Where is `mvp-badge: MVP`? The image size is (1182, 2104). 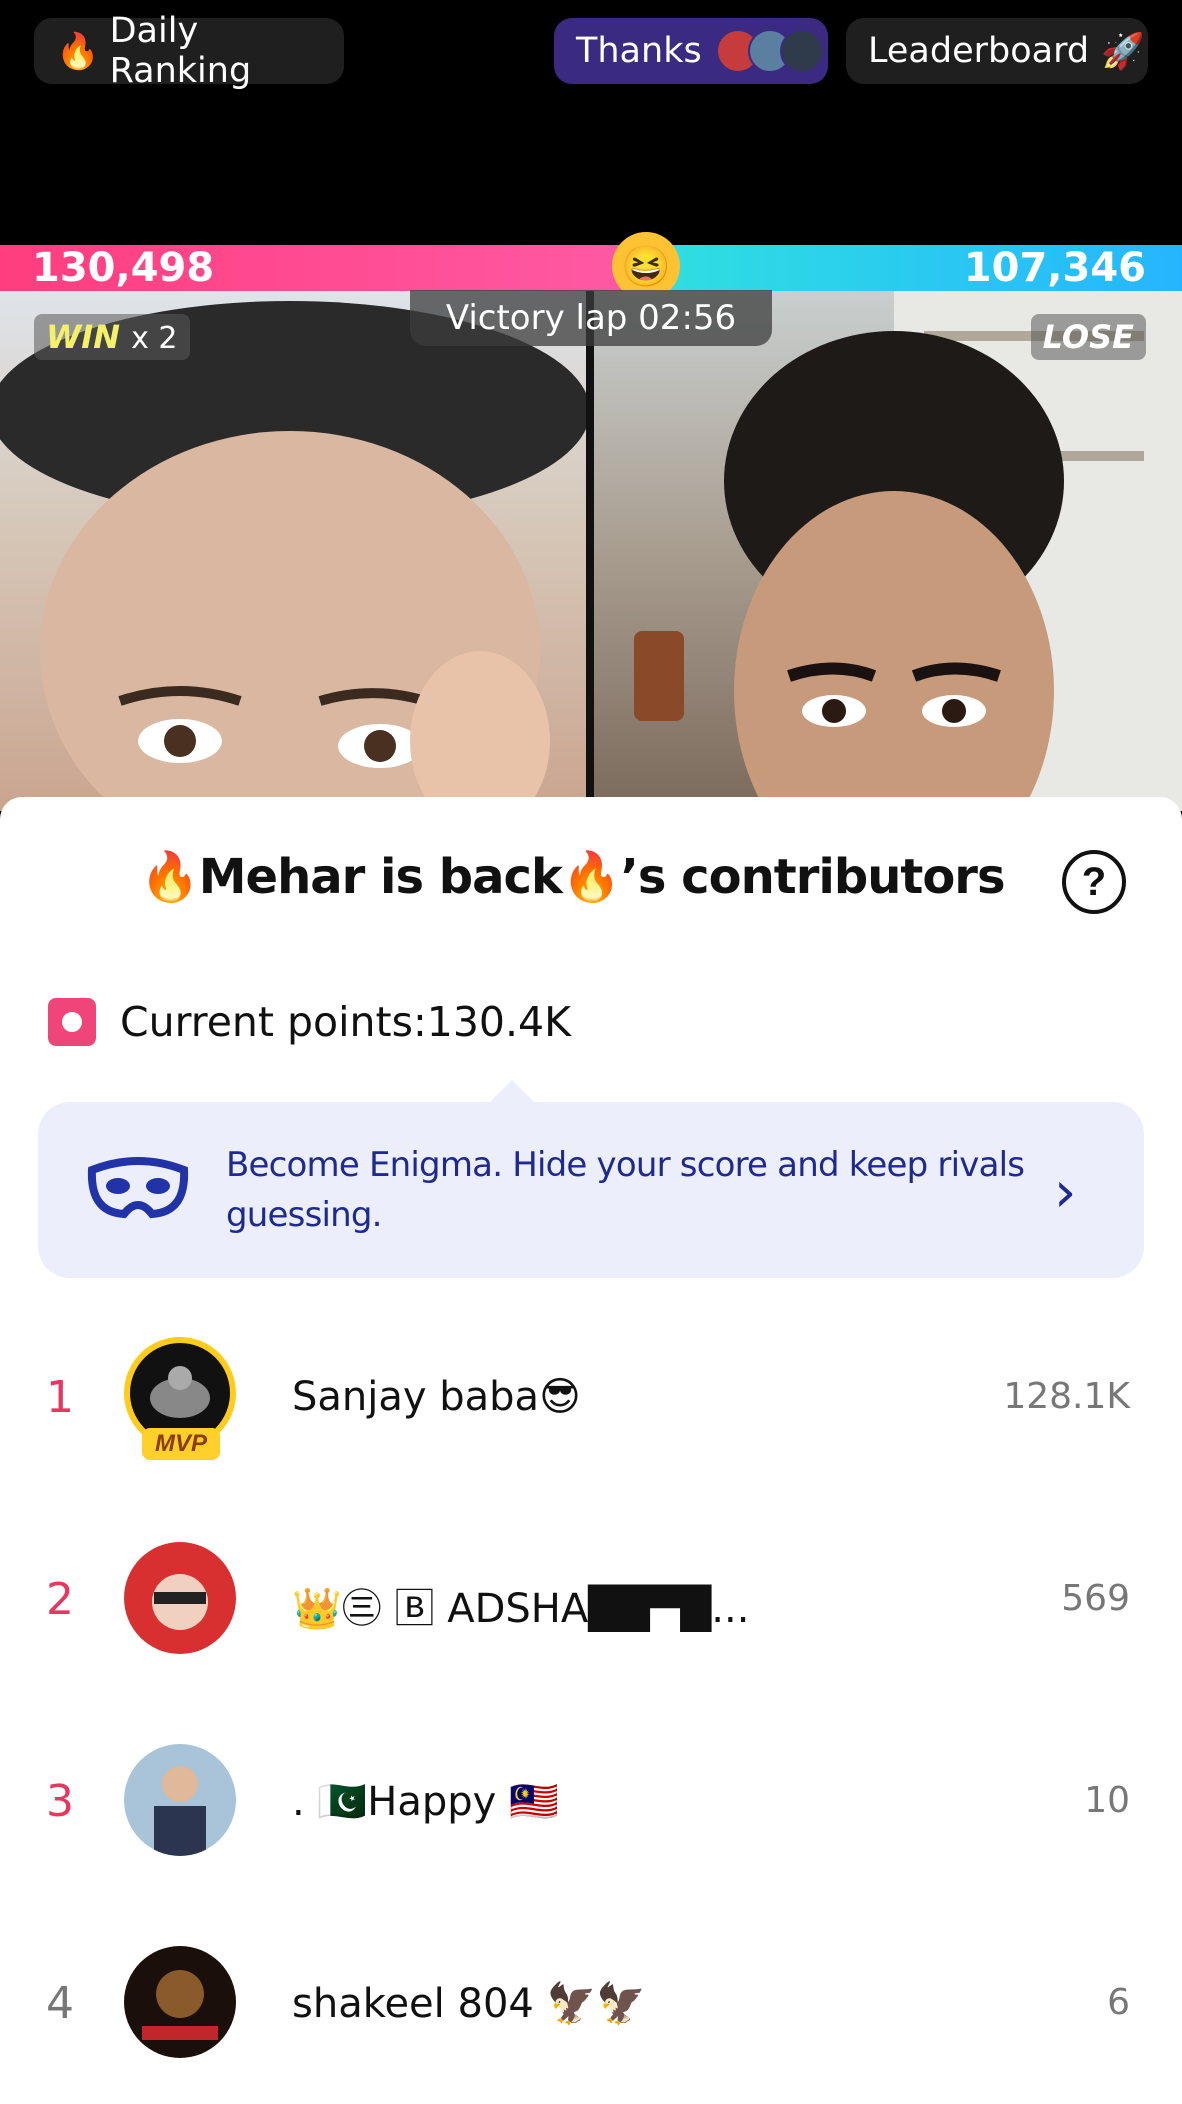
mvp-badge: MVP is located at coordinates (181, 1444).